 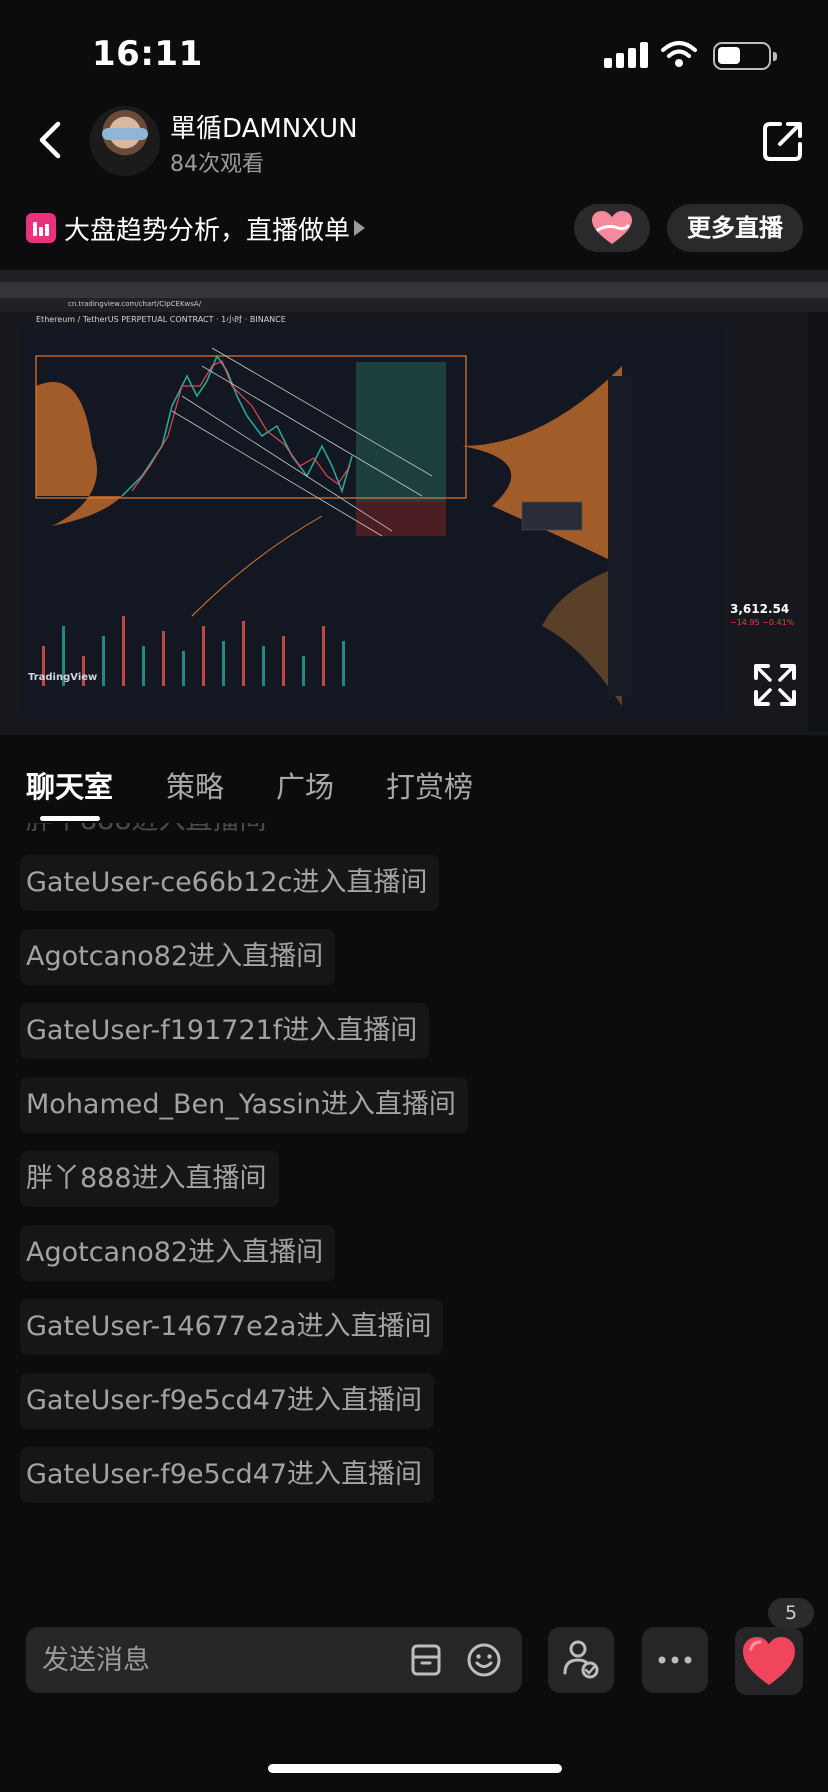 I want to click on chat-message: GateUser-14677e2a进入直播间, so click(x=232, y=1327).